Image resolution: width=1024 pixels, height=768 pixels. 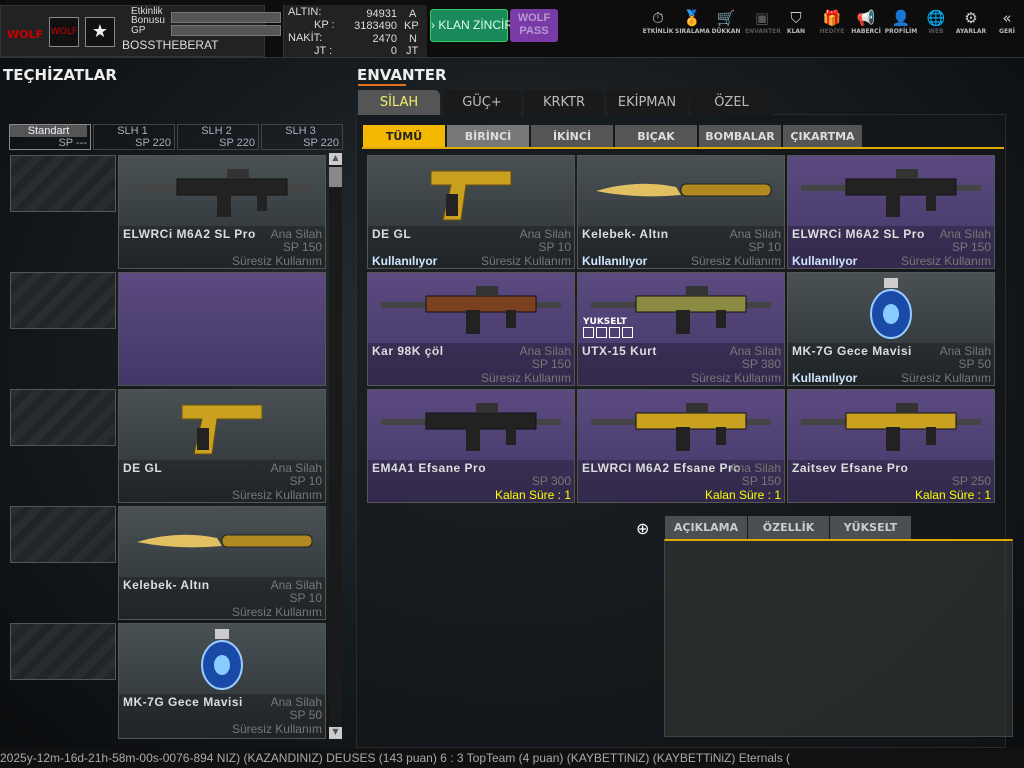 I want to click on nav-etki̇nli̇k-button: ⏱ ETKİNLİK, so click(x=658, y=21).